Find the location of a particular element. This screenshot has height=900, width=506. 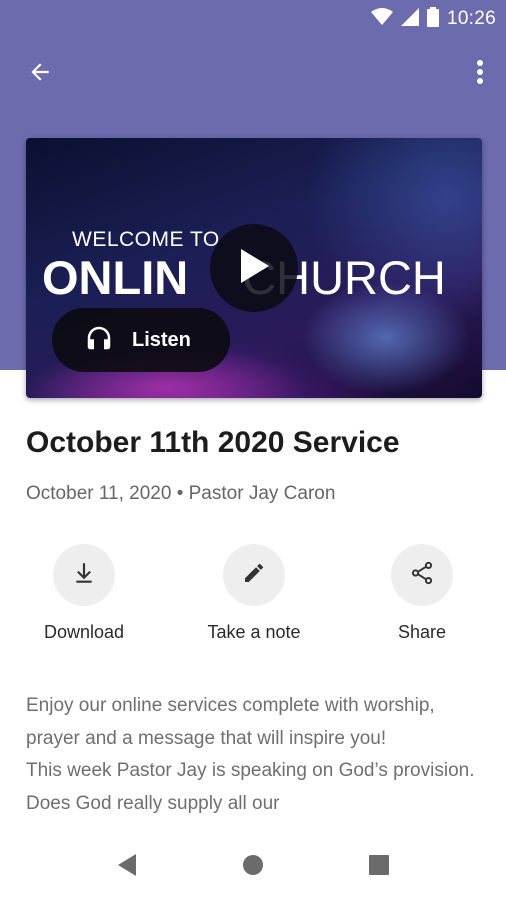

battery-icon is located at coordinates (432, 19).